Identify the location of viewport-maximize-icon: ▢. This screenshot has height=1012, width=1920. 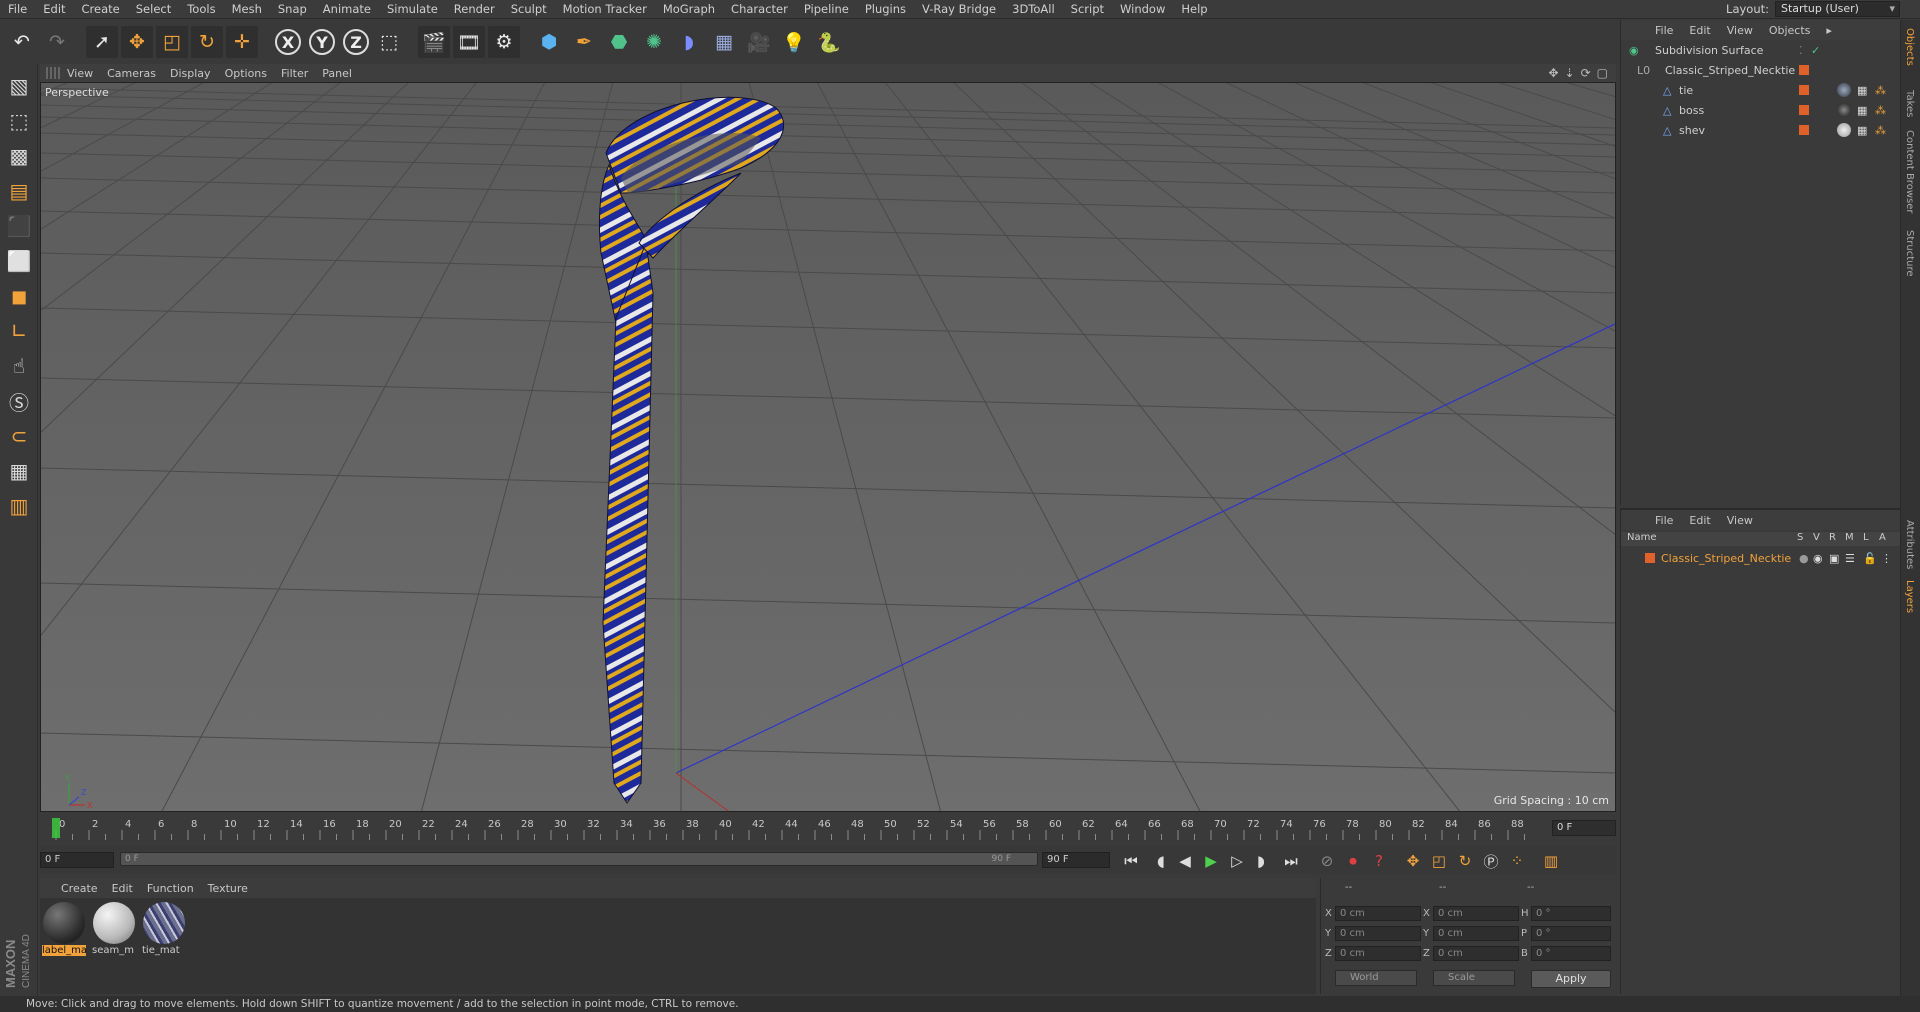
(1602, 73).